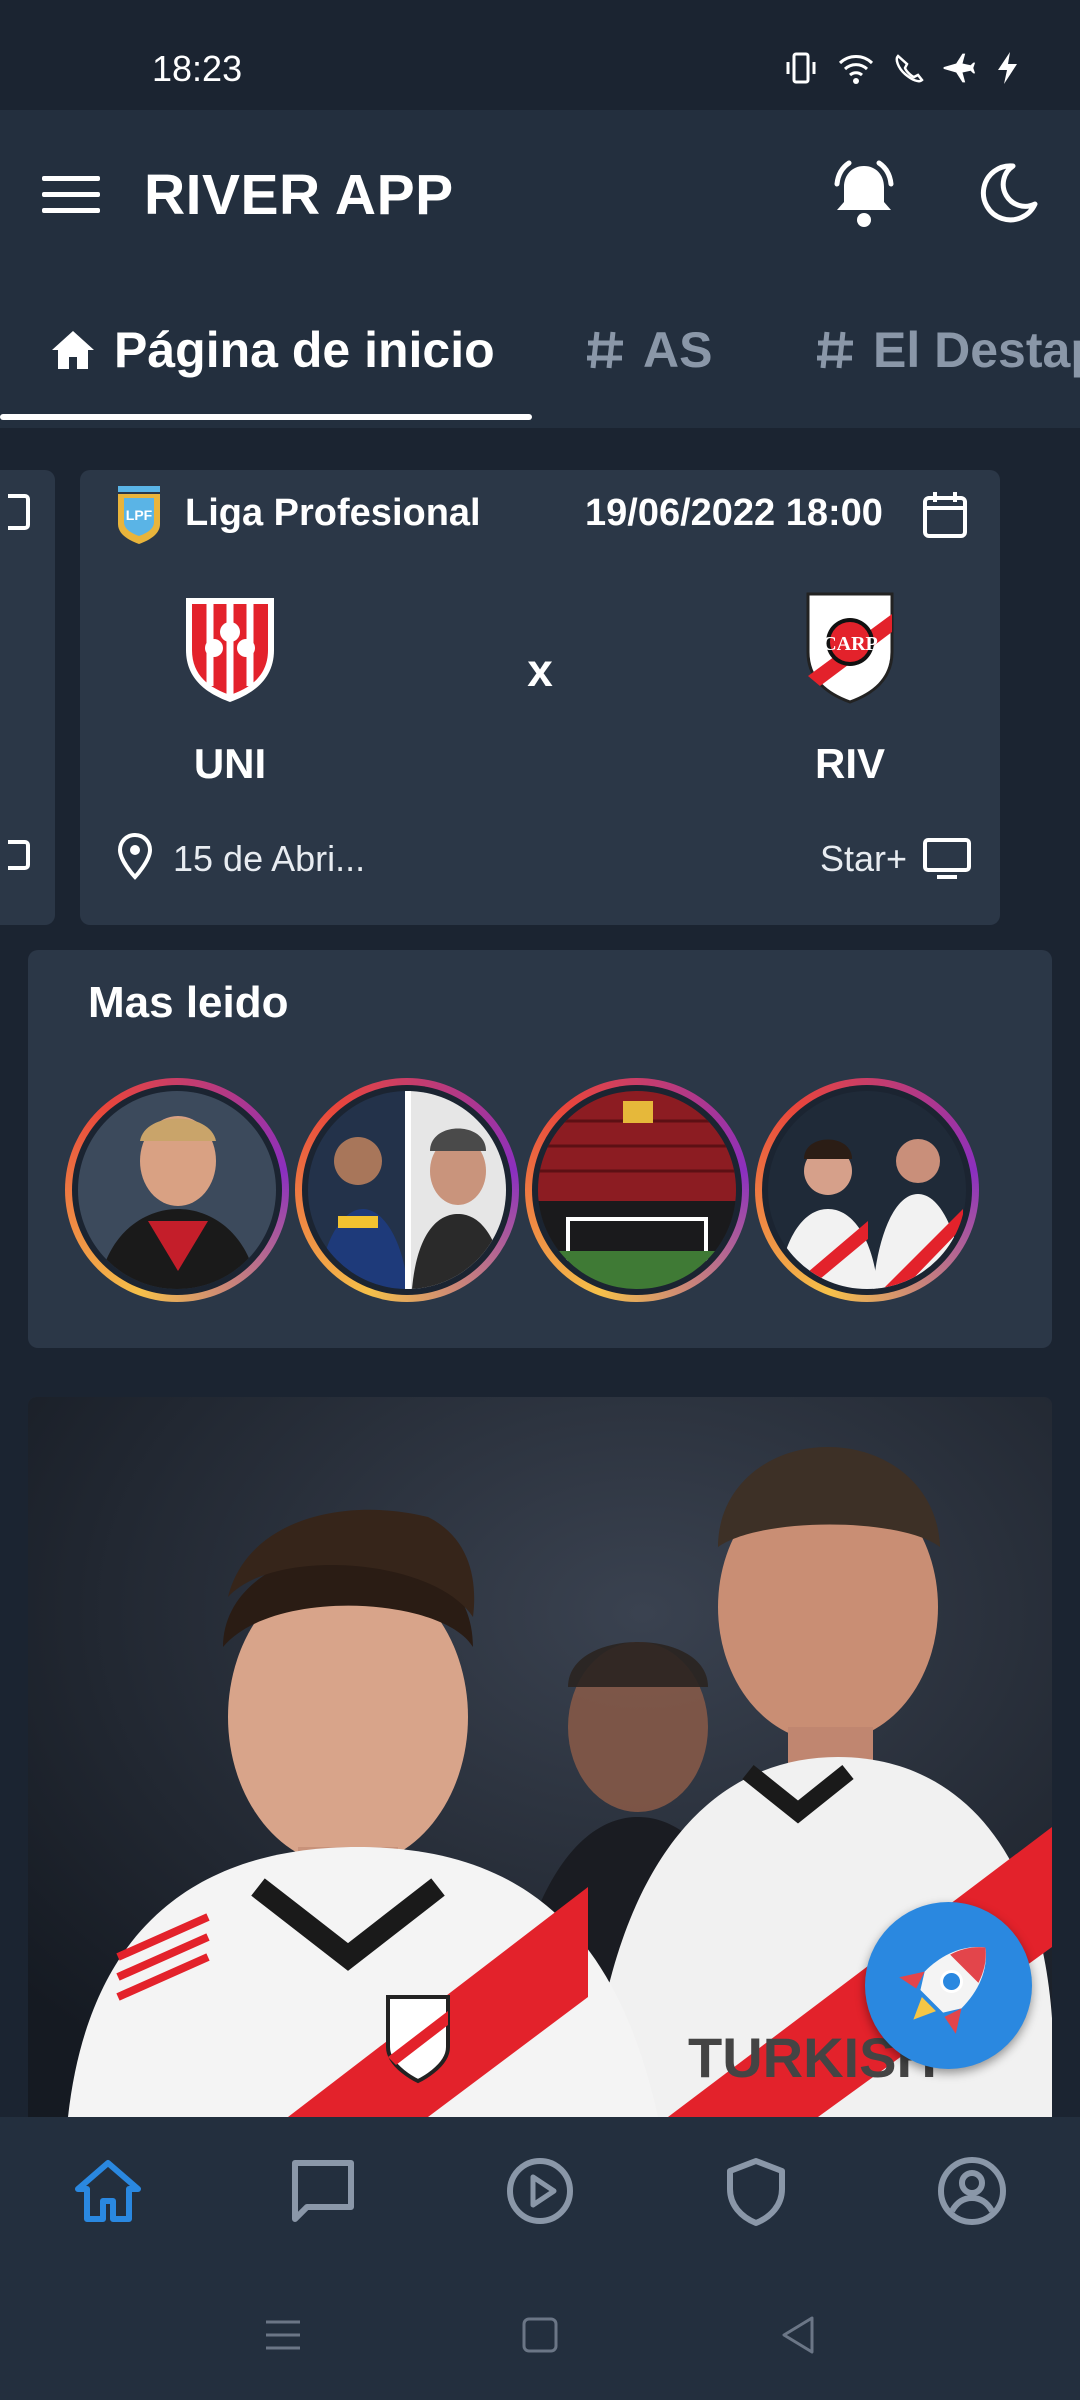 The image size is (1080, 2400). What do you see at coordinates (299, 195) in the screenshot?
I see `app-title: RIVER APP` at bounding box center [299, 195].